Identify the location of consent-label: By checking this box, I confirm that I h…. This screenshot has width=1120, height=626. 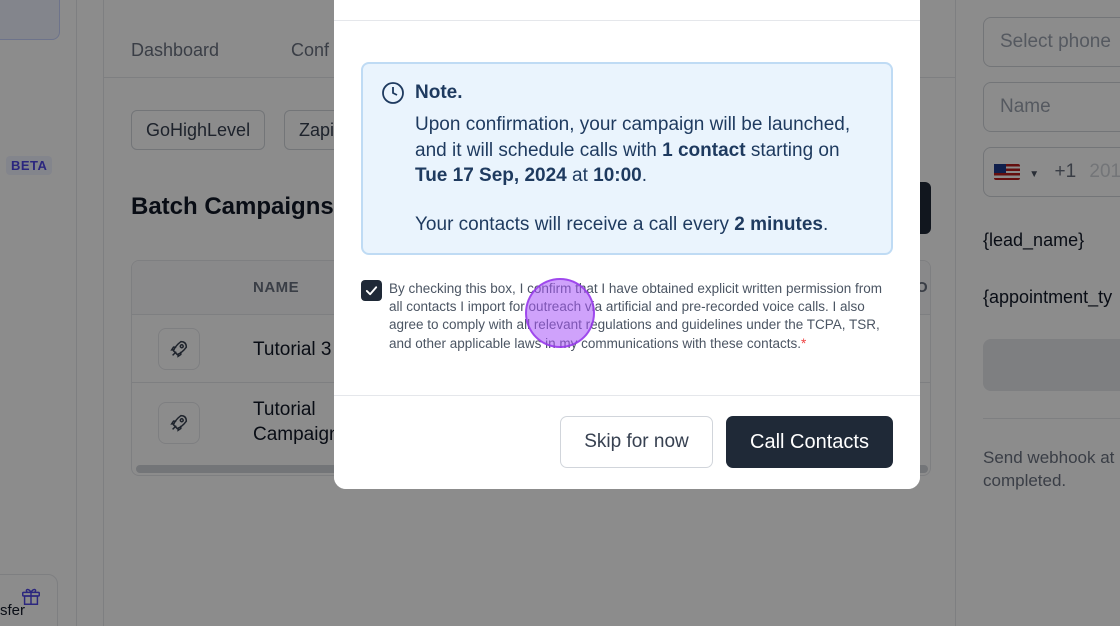
(641, 316).